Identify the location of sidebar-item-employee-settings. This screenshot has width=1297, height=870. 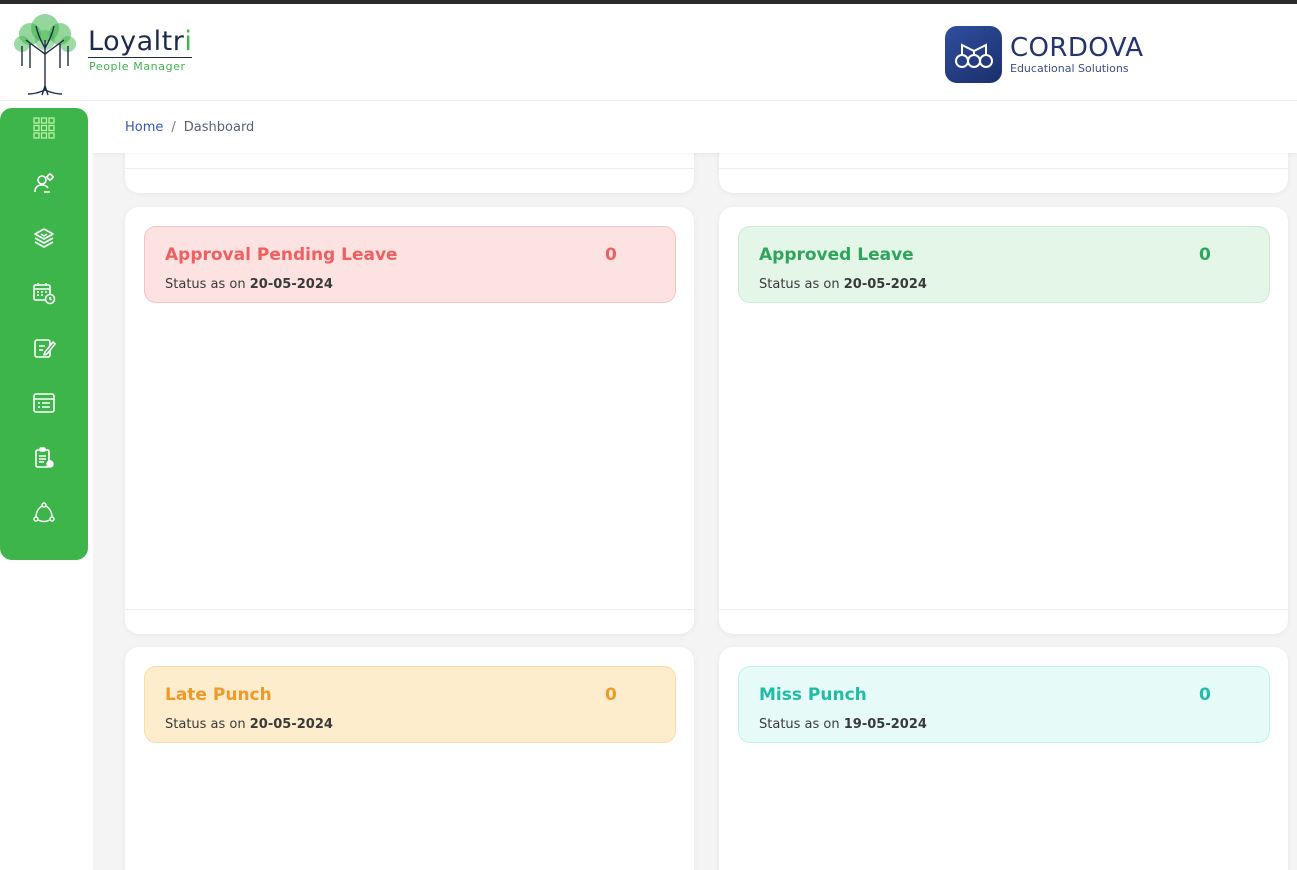
(44, 183).